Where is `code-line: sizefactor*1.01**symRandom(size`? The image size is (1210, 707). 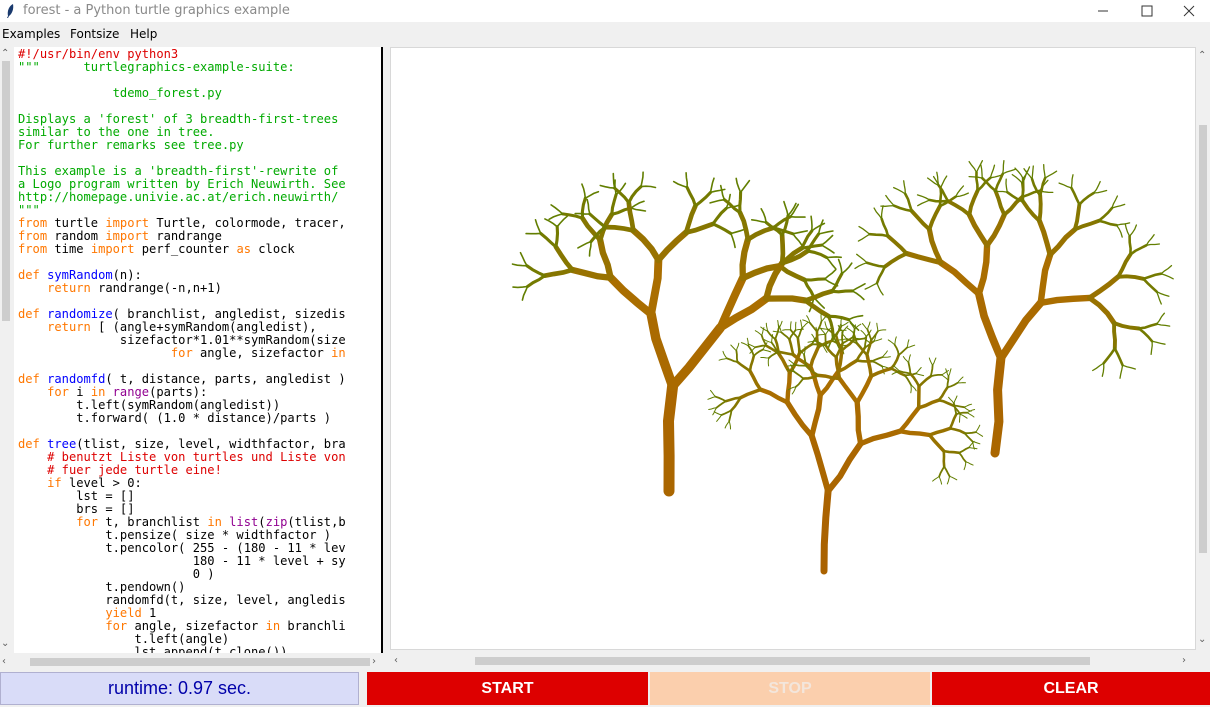 code-line: sizefactor*1.01**symRandom(size is located at coordinates (182, 340).